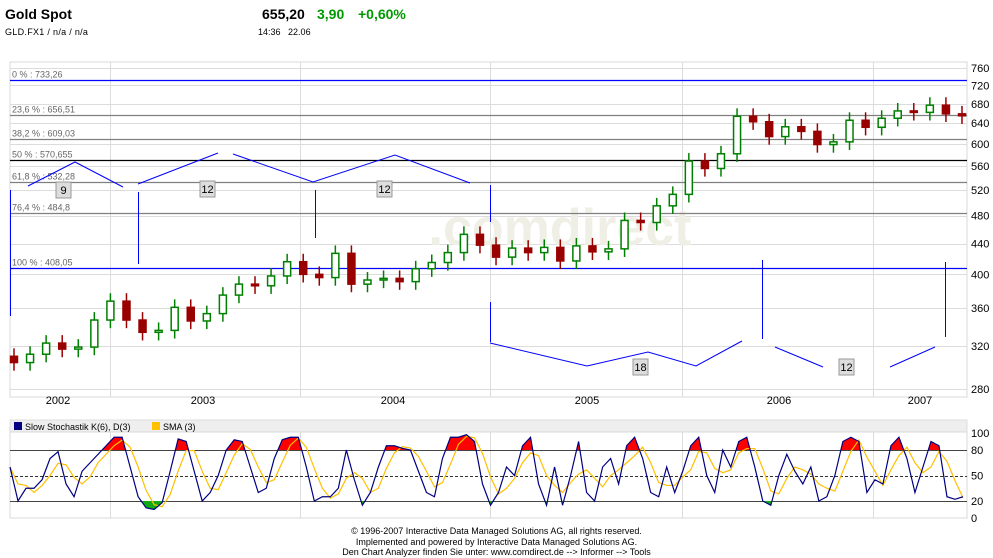  I want to click on y-tick-label: 520, so click(980, 191).